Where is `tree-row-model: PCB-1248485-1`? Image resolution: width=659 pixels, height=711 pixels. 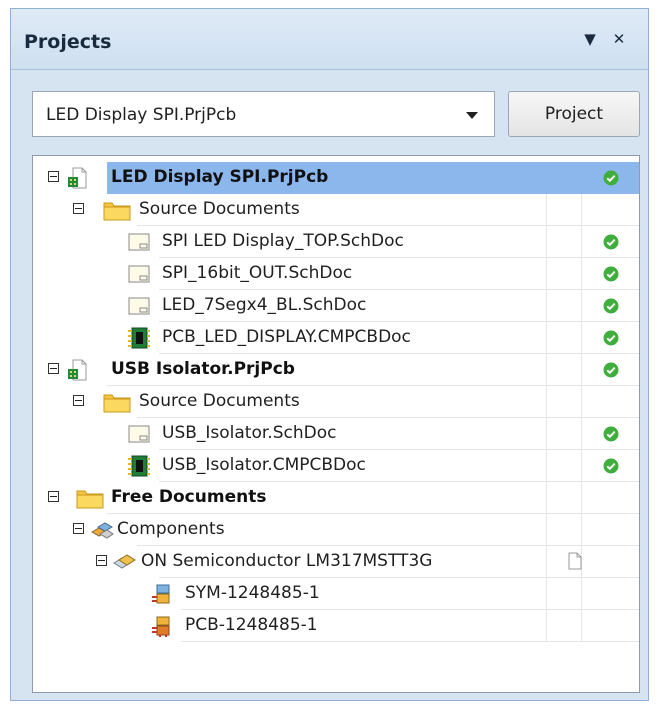
tree-row-model: PCB-1248485-1 is located at coordinates (336, 626).